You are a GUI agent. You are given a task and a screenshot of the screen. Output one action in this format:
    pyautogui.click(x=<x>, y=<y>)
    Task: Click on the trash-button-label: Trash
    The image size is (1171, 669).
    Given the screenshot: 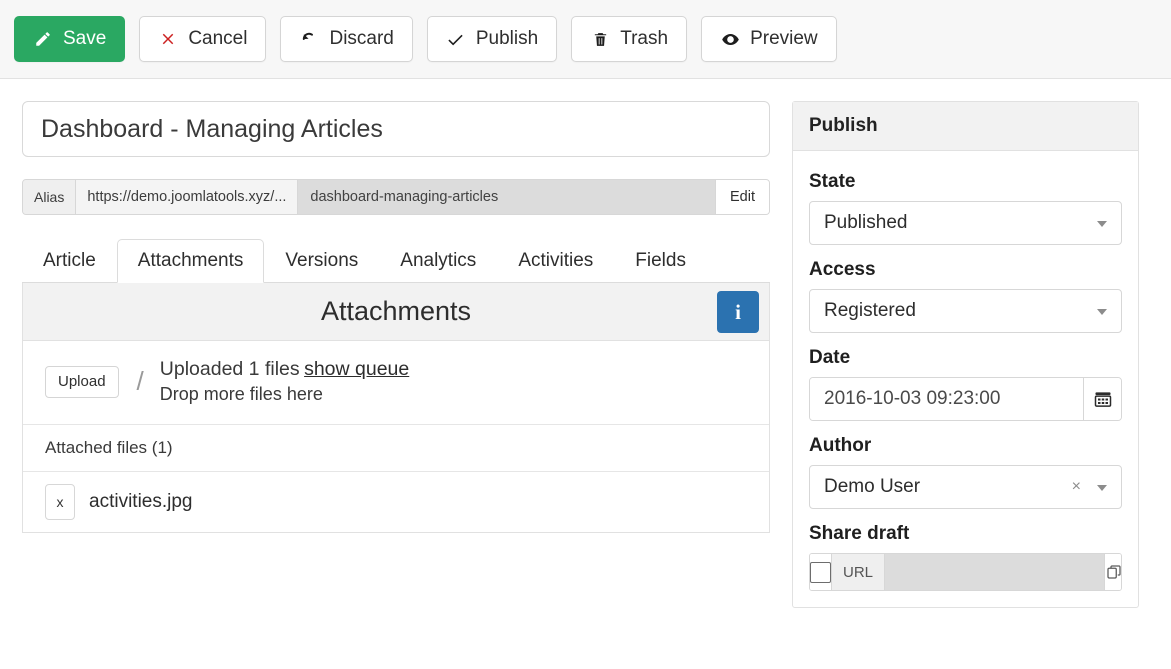 What is the action you would take?
    pyautogui.click(x=644, y=38)
    